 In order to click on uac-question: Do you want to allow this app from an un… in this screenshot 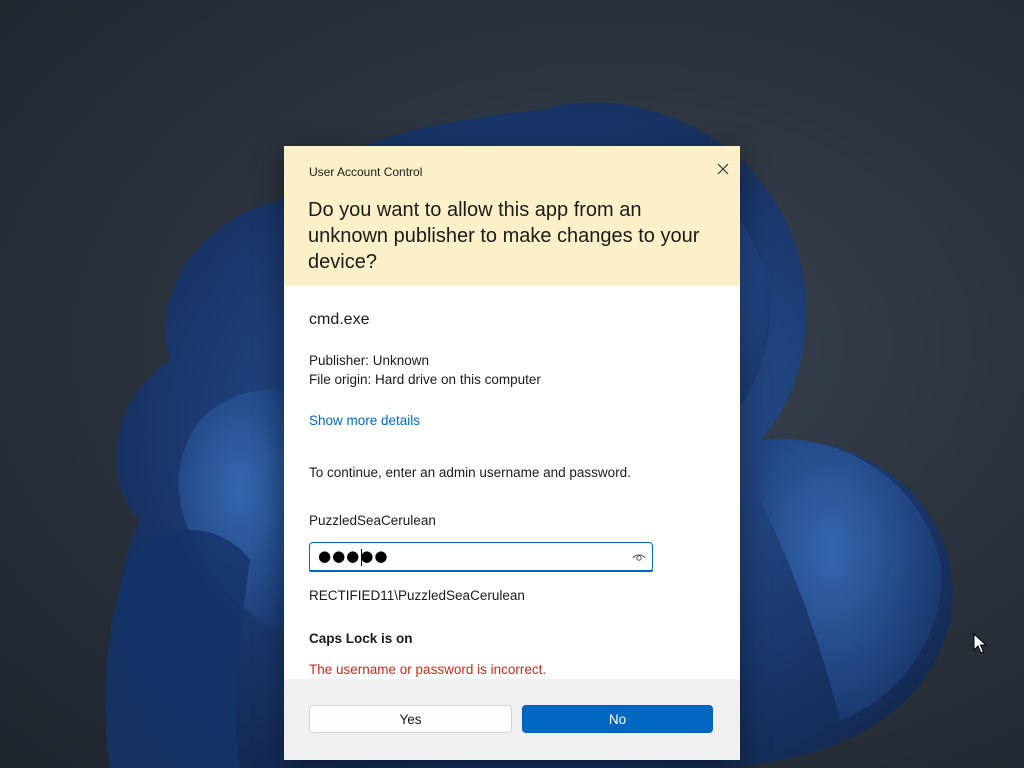, I will do `click(504, 236)`.